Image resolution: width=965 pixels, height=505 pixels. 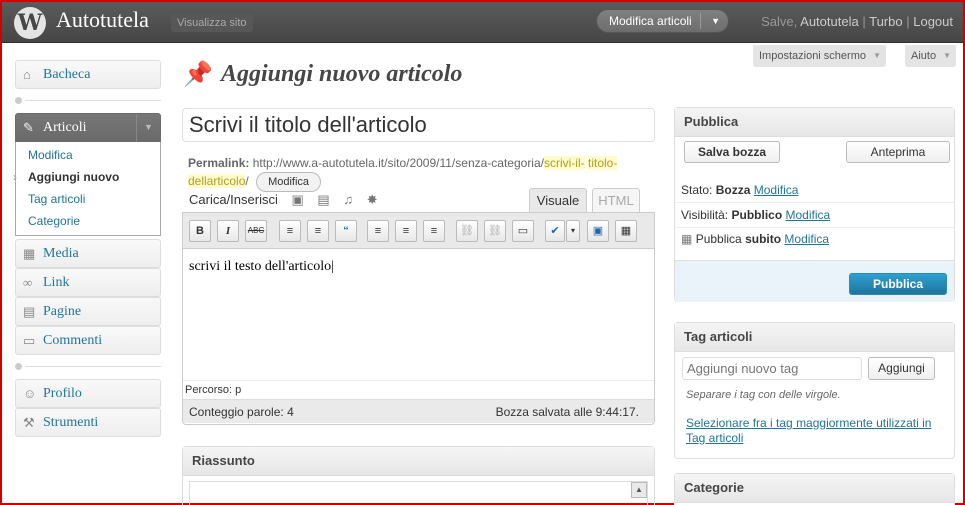 I want to click on more-tag-icon: ▭, so click(x=523, y=231).